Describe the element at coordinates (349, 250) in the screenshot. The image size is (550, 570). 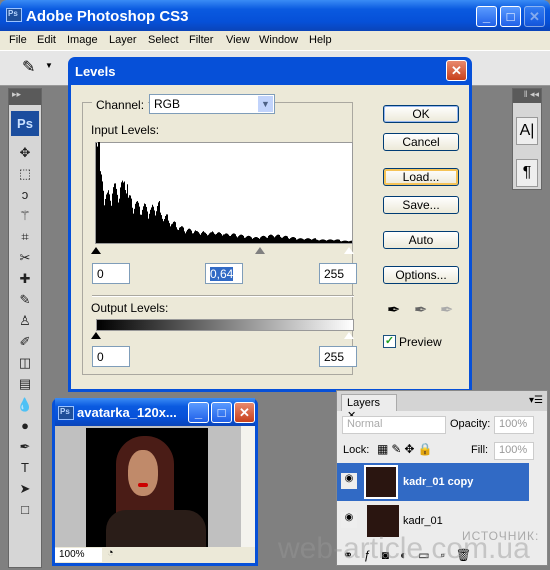
I see `input-white-slider` at that location.